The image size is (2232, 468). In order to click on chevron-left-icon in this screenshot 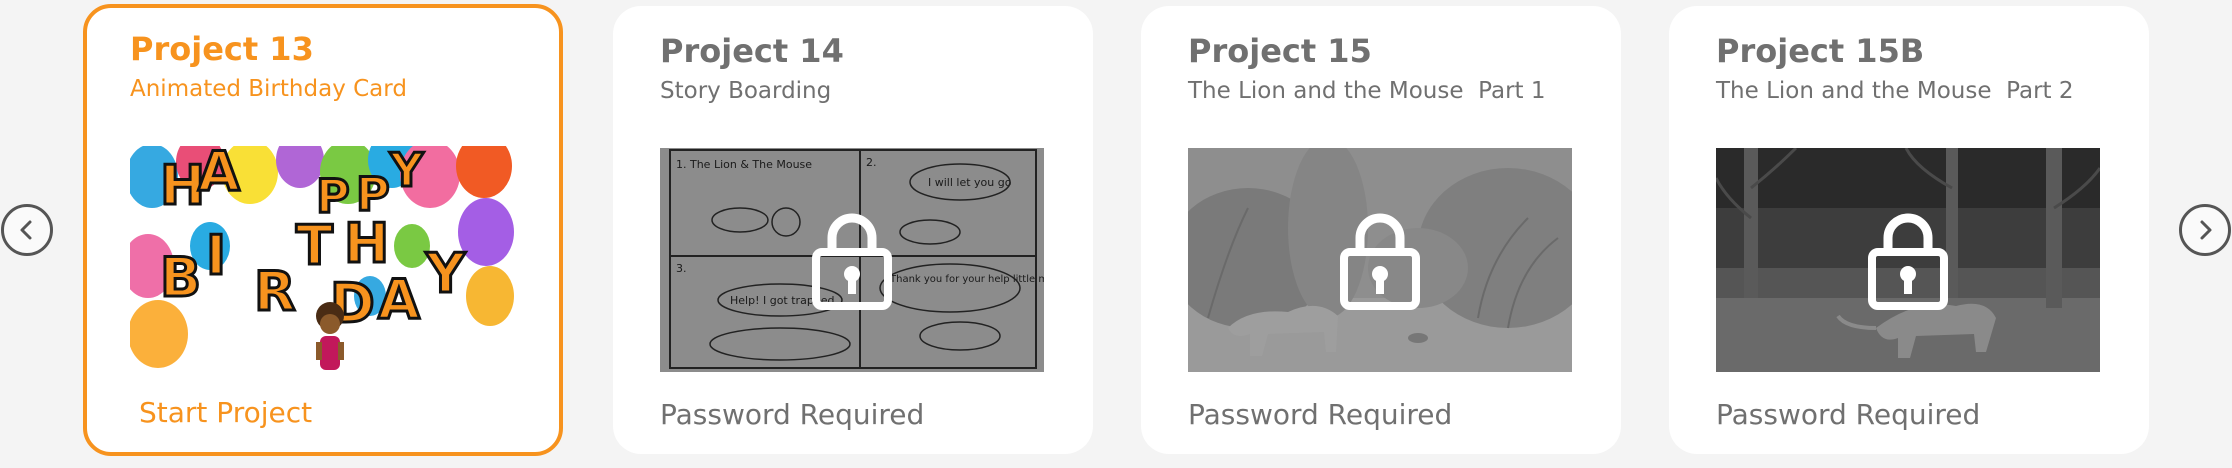, I will do `click(26, 230)`.